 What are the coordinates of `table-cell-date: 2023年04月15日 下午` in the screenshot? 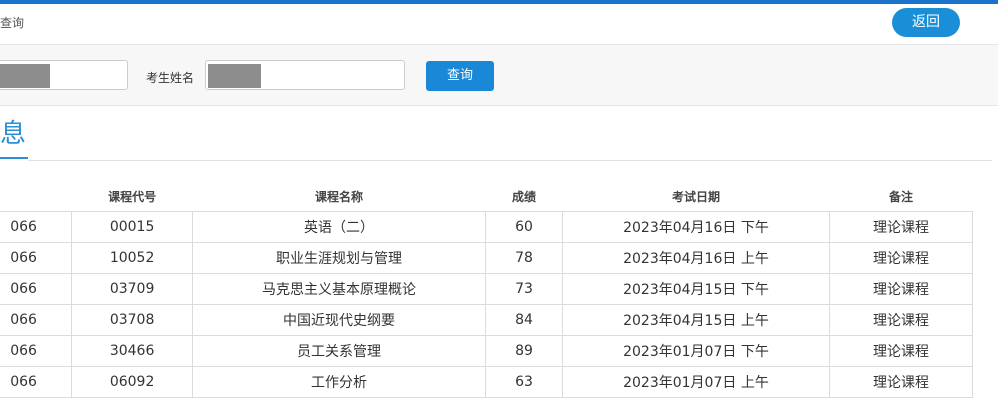 It's located at (696, 289).